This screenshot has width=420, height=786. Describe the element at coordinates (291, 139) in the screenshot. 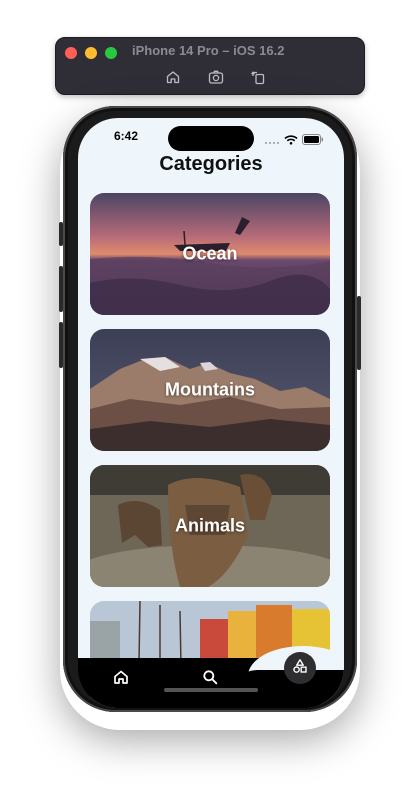

I see `wifi-icon` at that location.